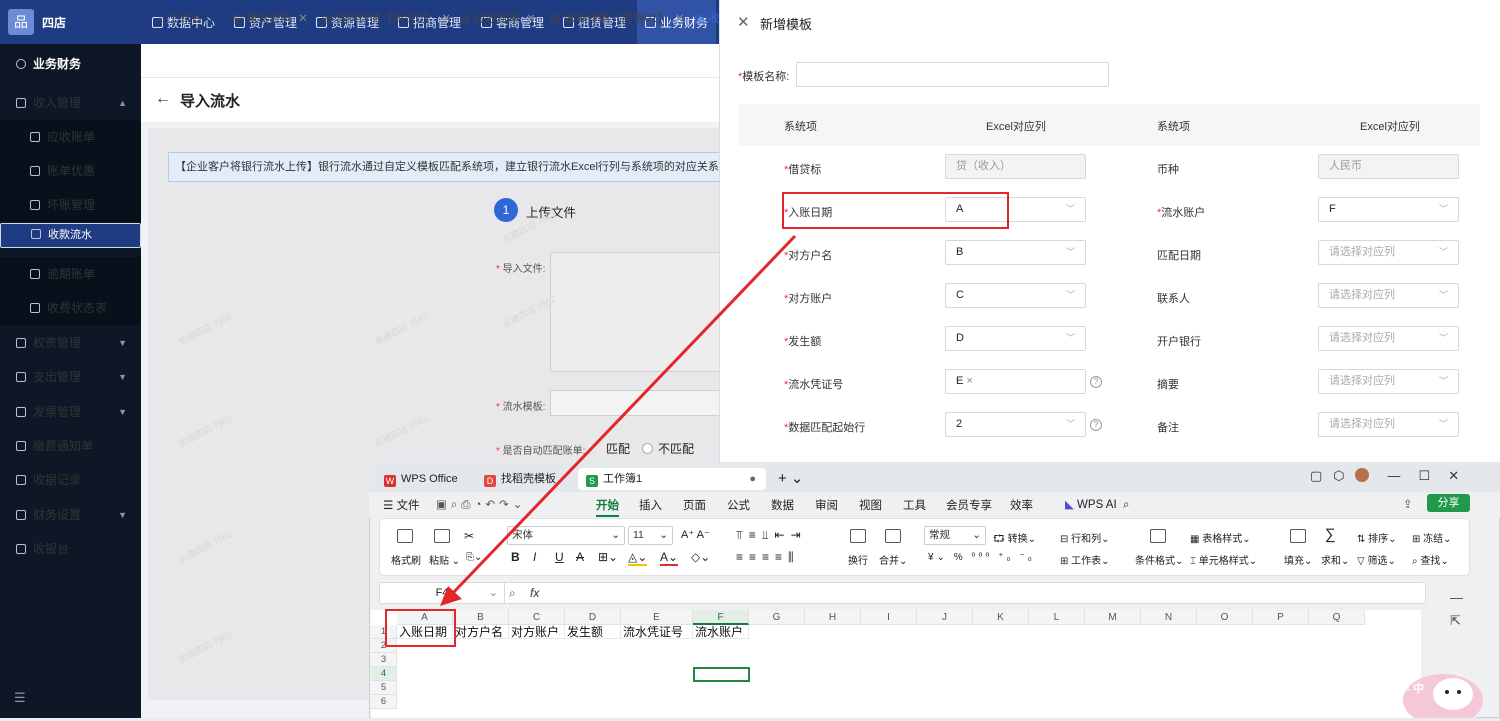 The image size is (1500, 721). Describe the element at coordinates (515, 557) in the screenshot. I see `bold-button: B` at that location.